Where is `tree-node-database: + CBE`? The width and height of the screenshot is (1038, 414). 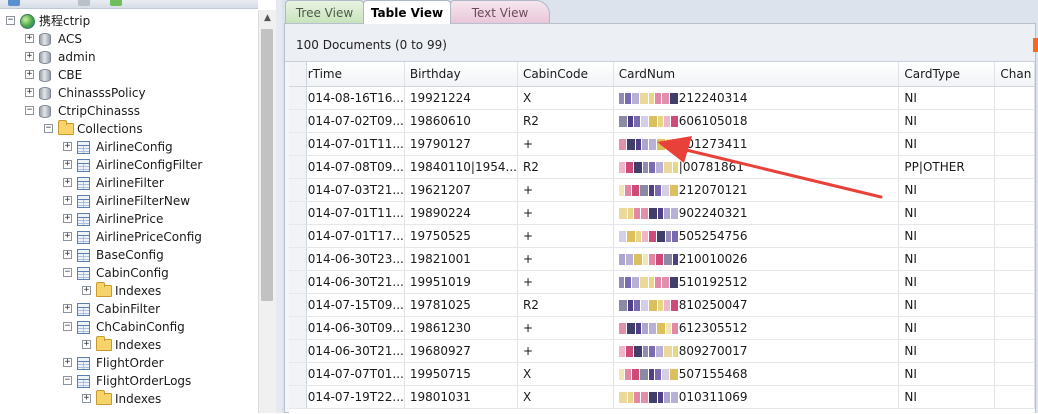 tree-node-database: + CBE is located at coordinates (129, 75).